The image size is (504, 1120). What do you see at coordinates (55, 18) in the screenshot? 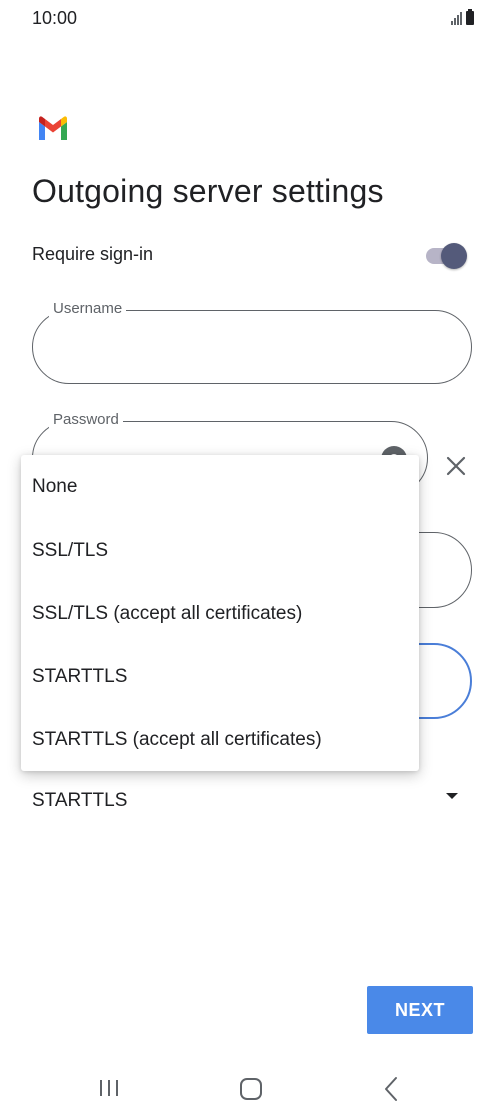
I see `status-time: 10:00` at bounding box center [55, 18].